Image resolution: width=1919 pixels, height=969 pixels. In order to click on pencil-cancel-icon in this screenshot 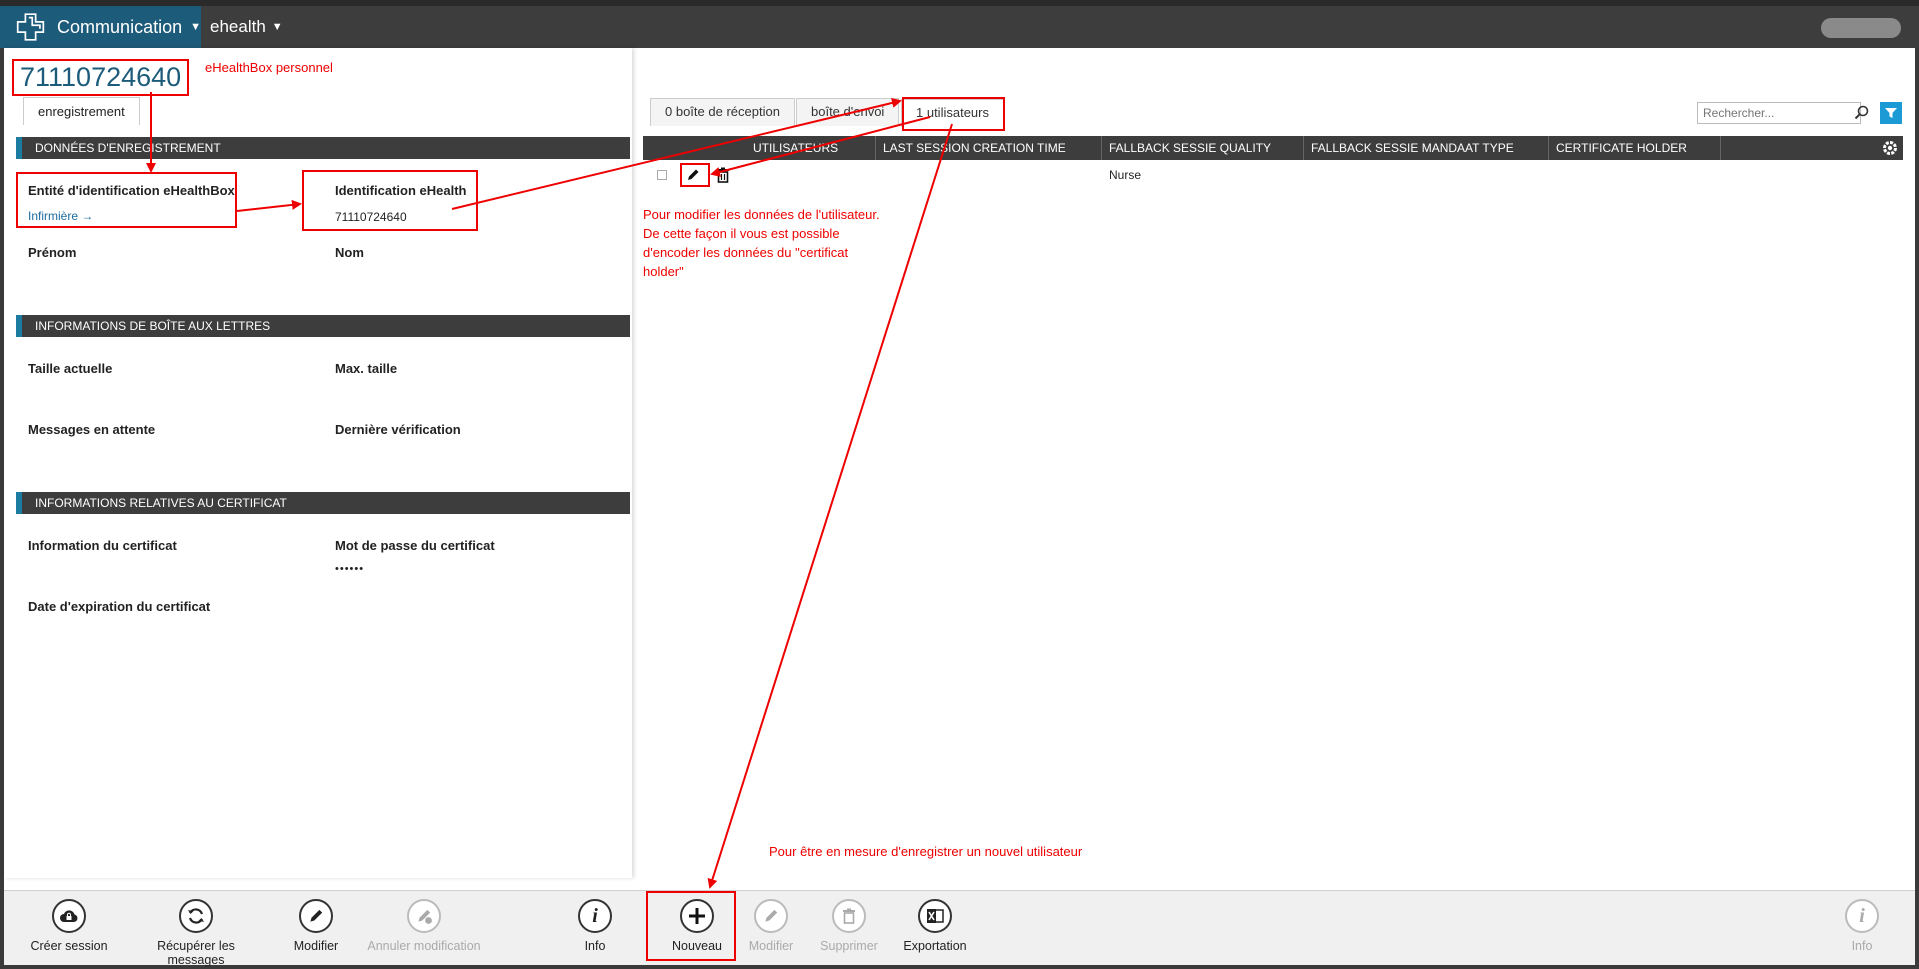, I will do `click(424, 916)`.